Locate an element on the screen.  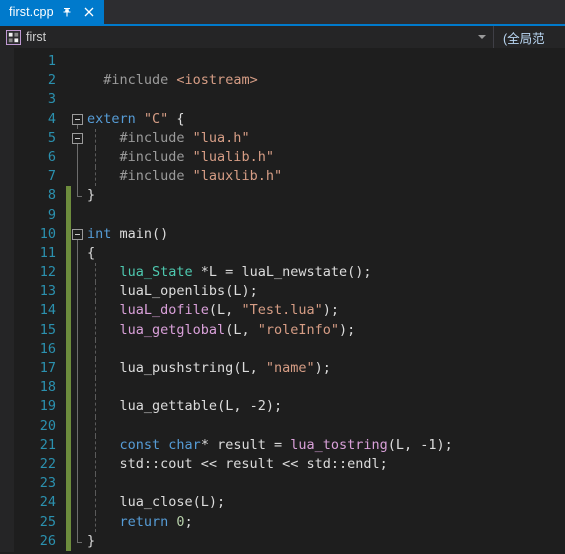
code-text: #include <iostream> is located at coordinates (325, 80).